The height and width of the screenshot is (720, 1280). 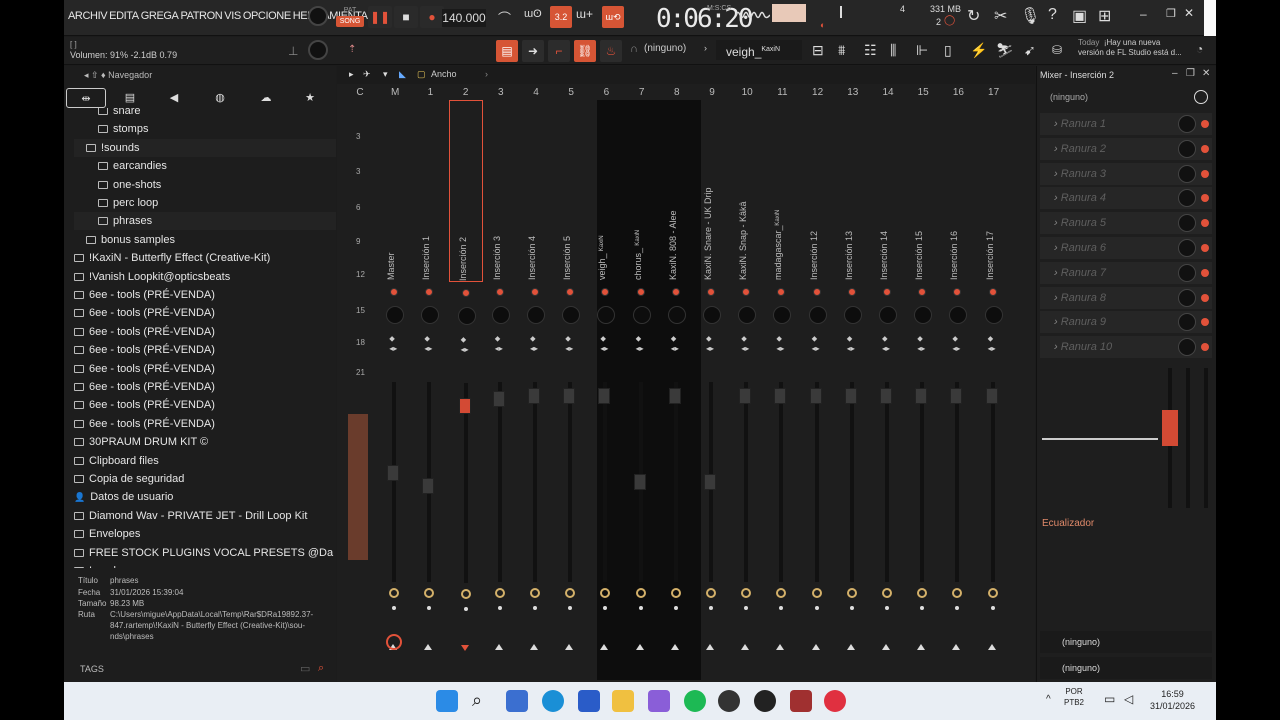 What do you see at coordinates (589, 701) in the screenshot?
I see `store-icon` at bounding box center [589, 701].